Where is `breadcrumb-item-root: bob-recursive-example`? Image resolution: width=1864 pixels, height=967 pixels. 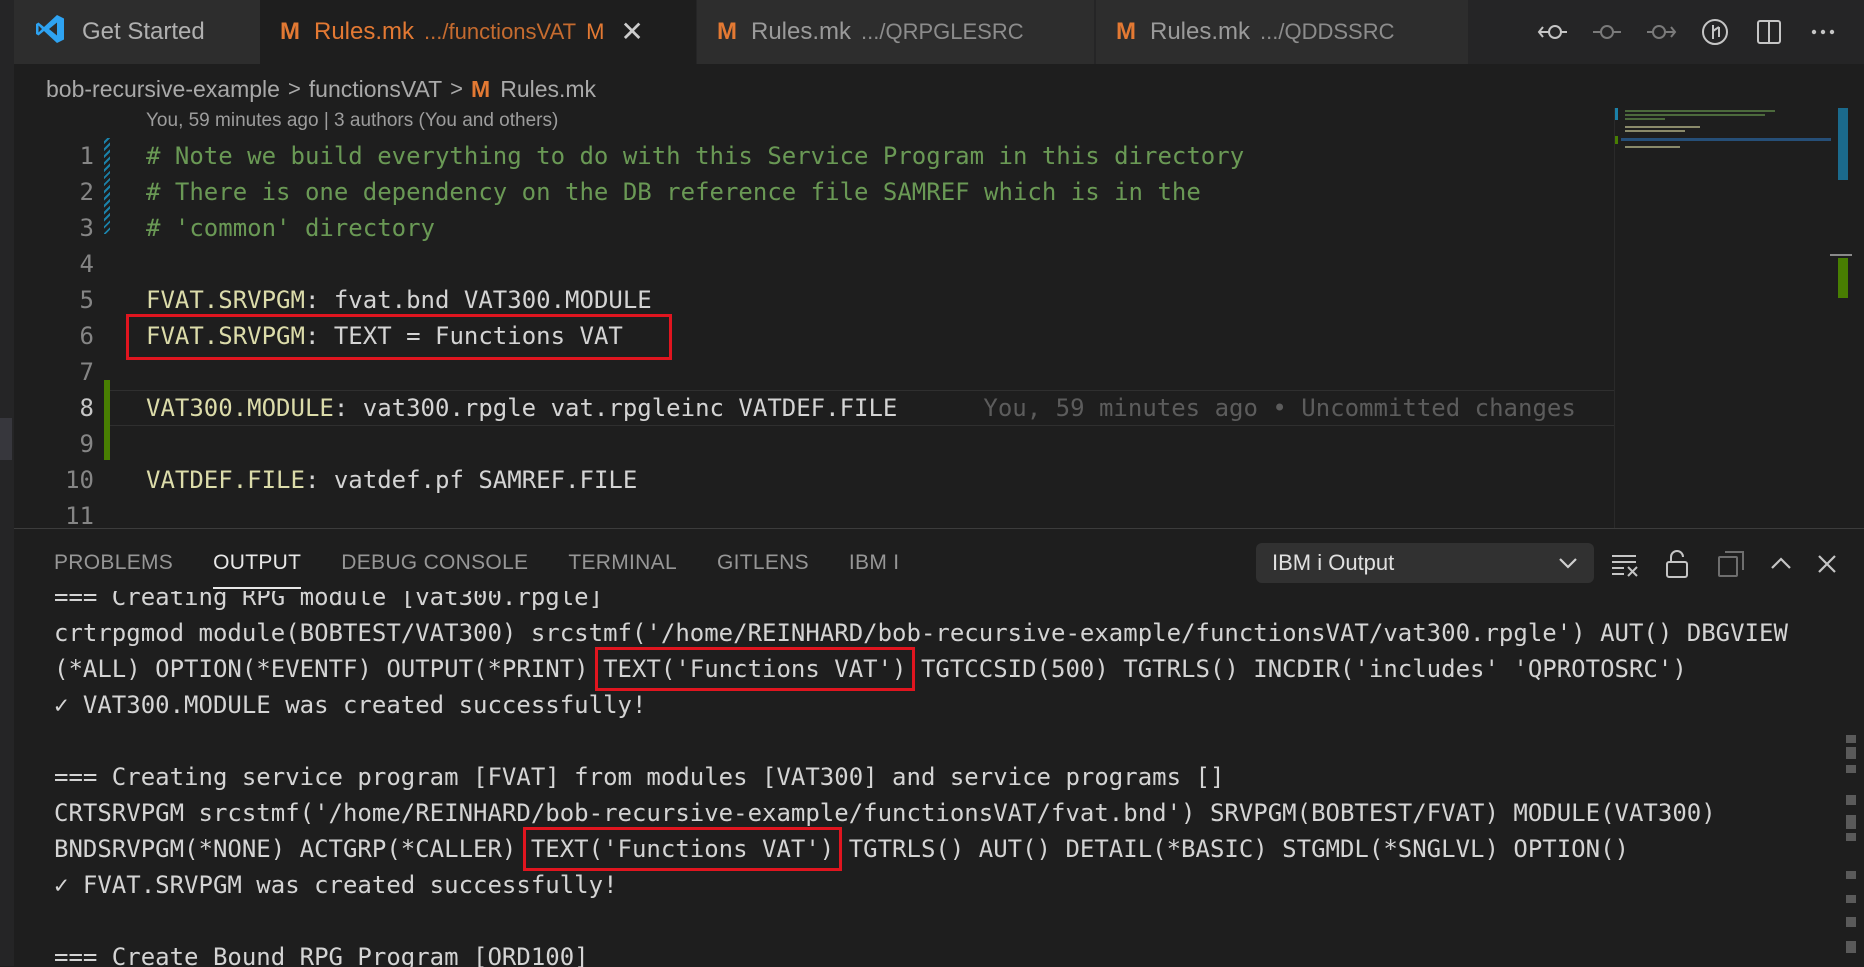 breadcrumb-item-root: bob-recursive-example is located at coordinates (163, 89).